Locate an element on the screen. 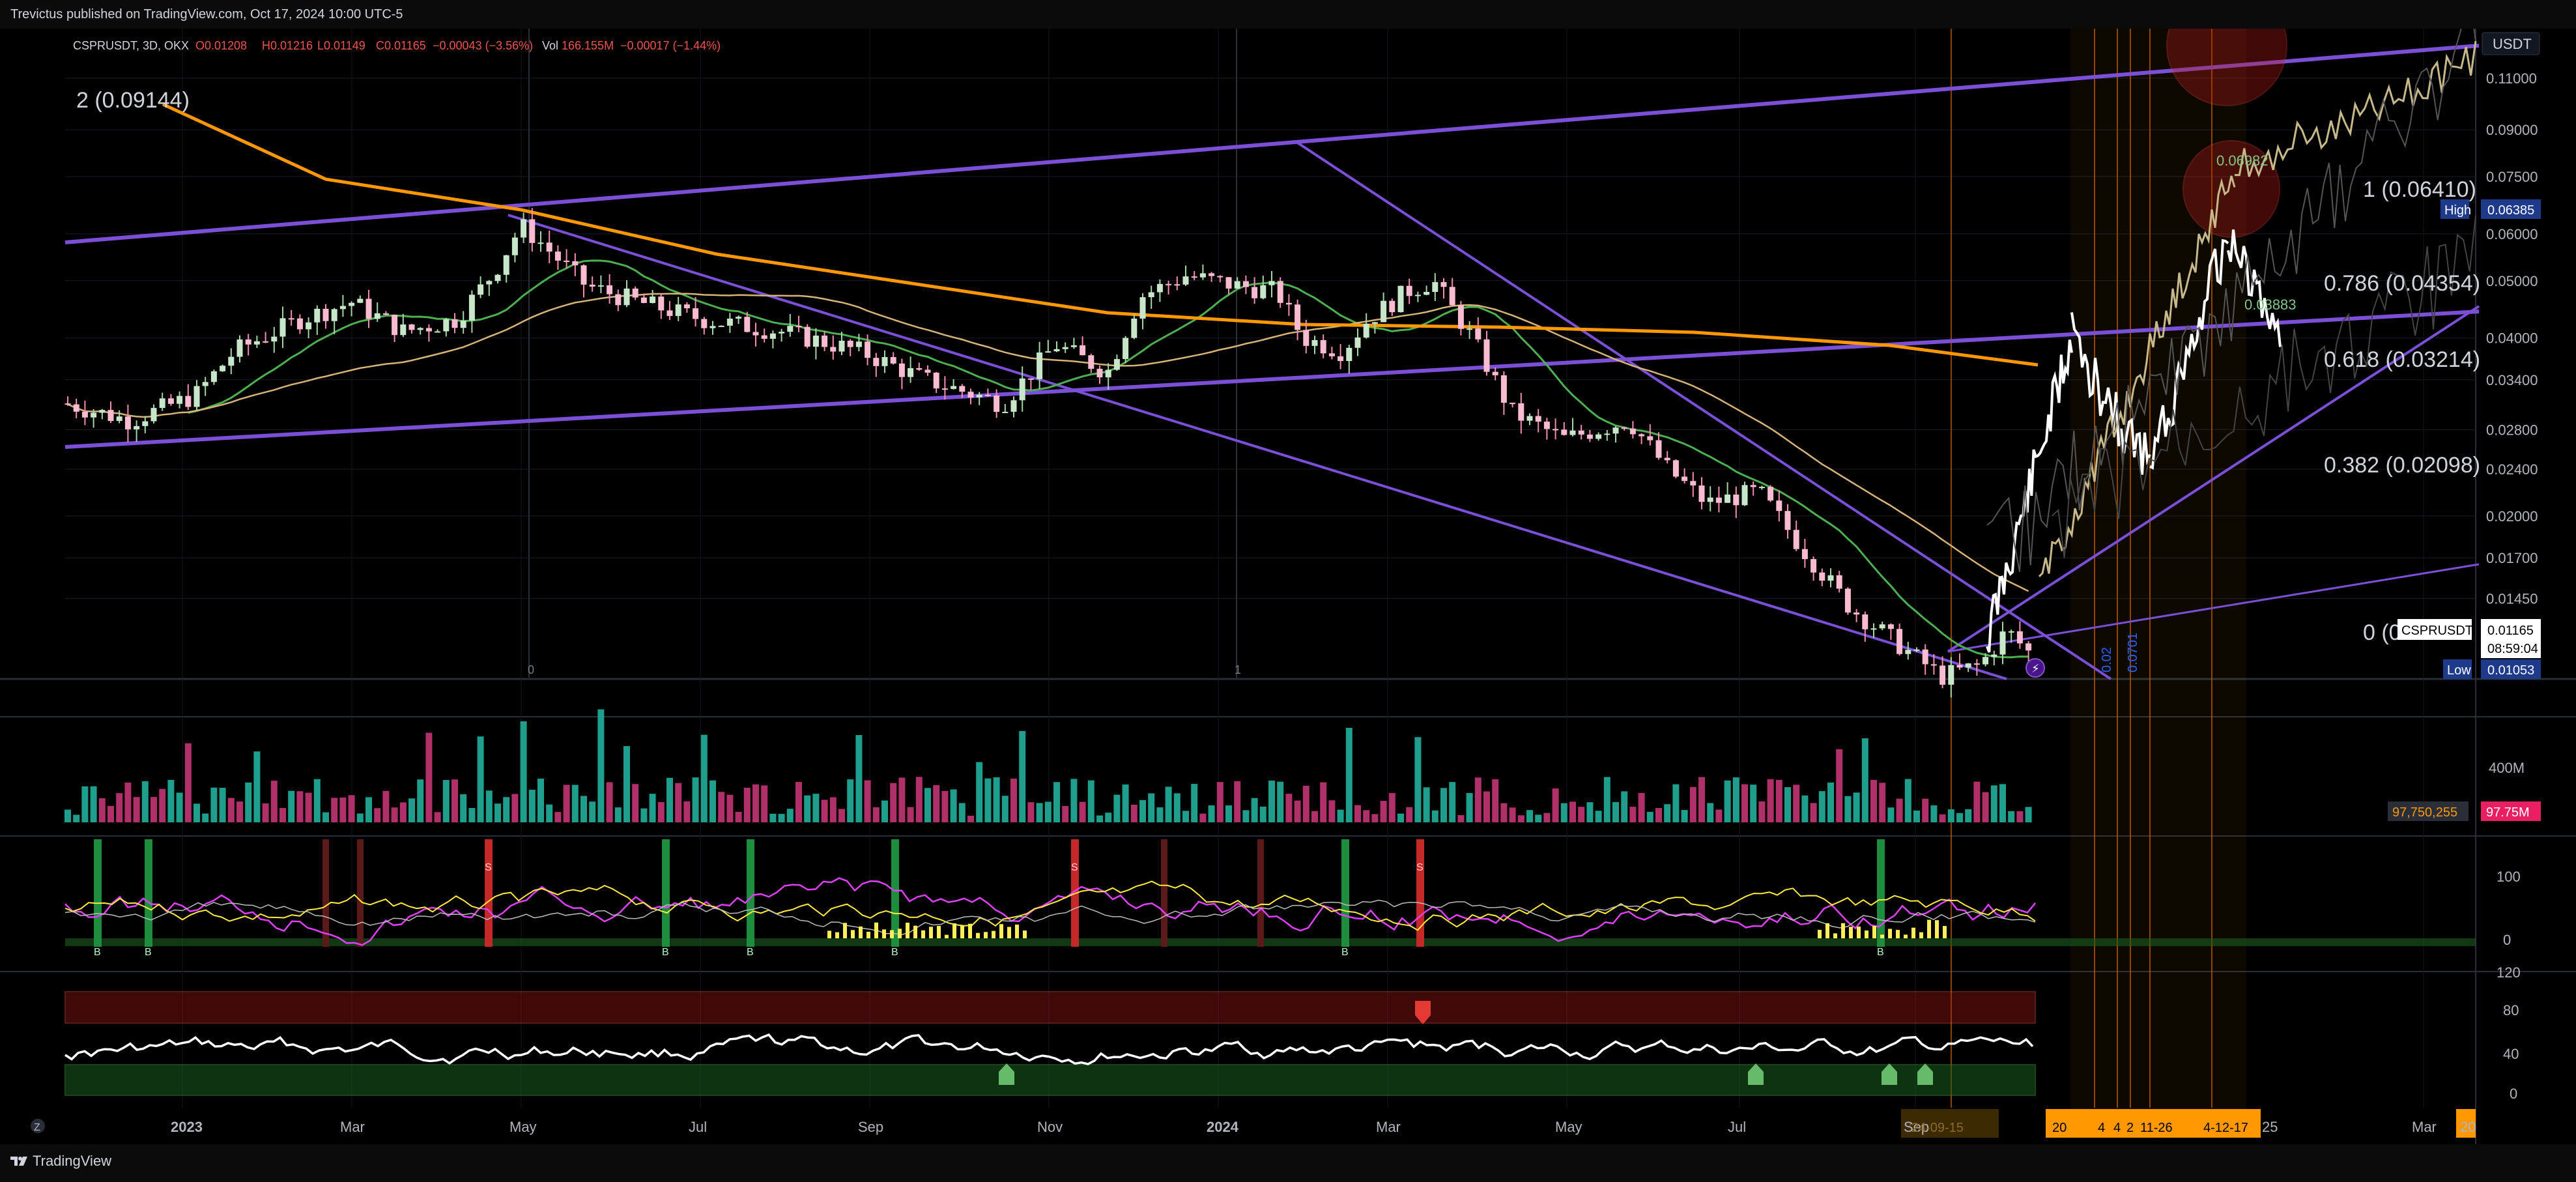 This screenshot has width=2576, height=1182. dim-signal-bar is located at coordinates (325, 893).